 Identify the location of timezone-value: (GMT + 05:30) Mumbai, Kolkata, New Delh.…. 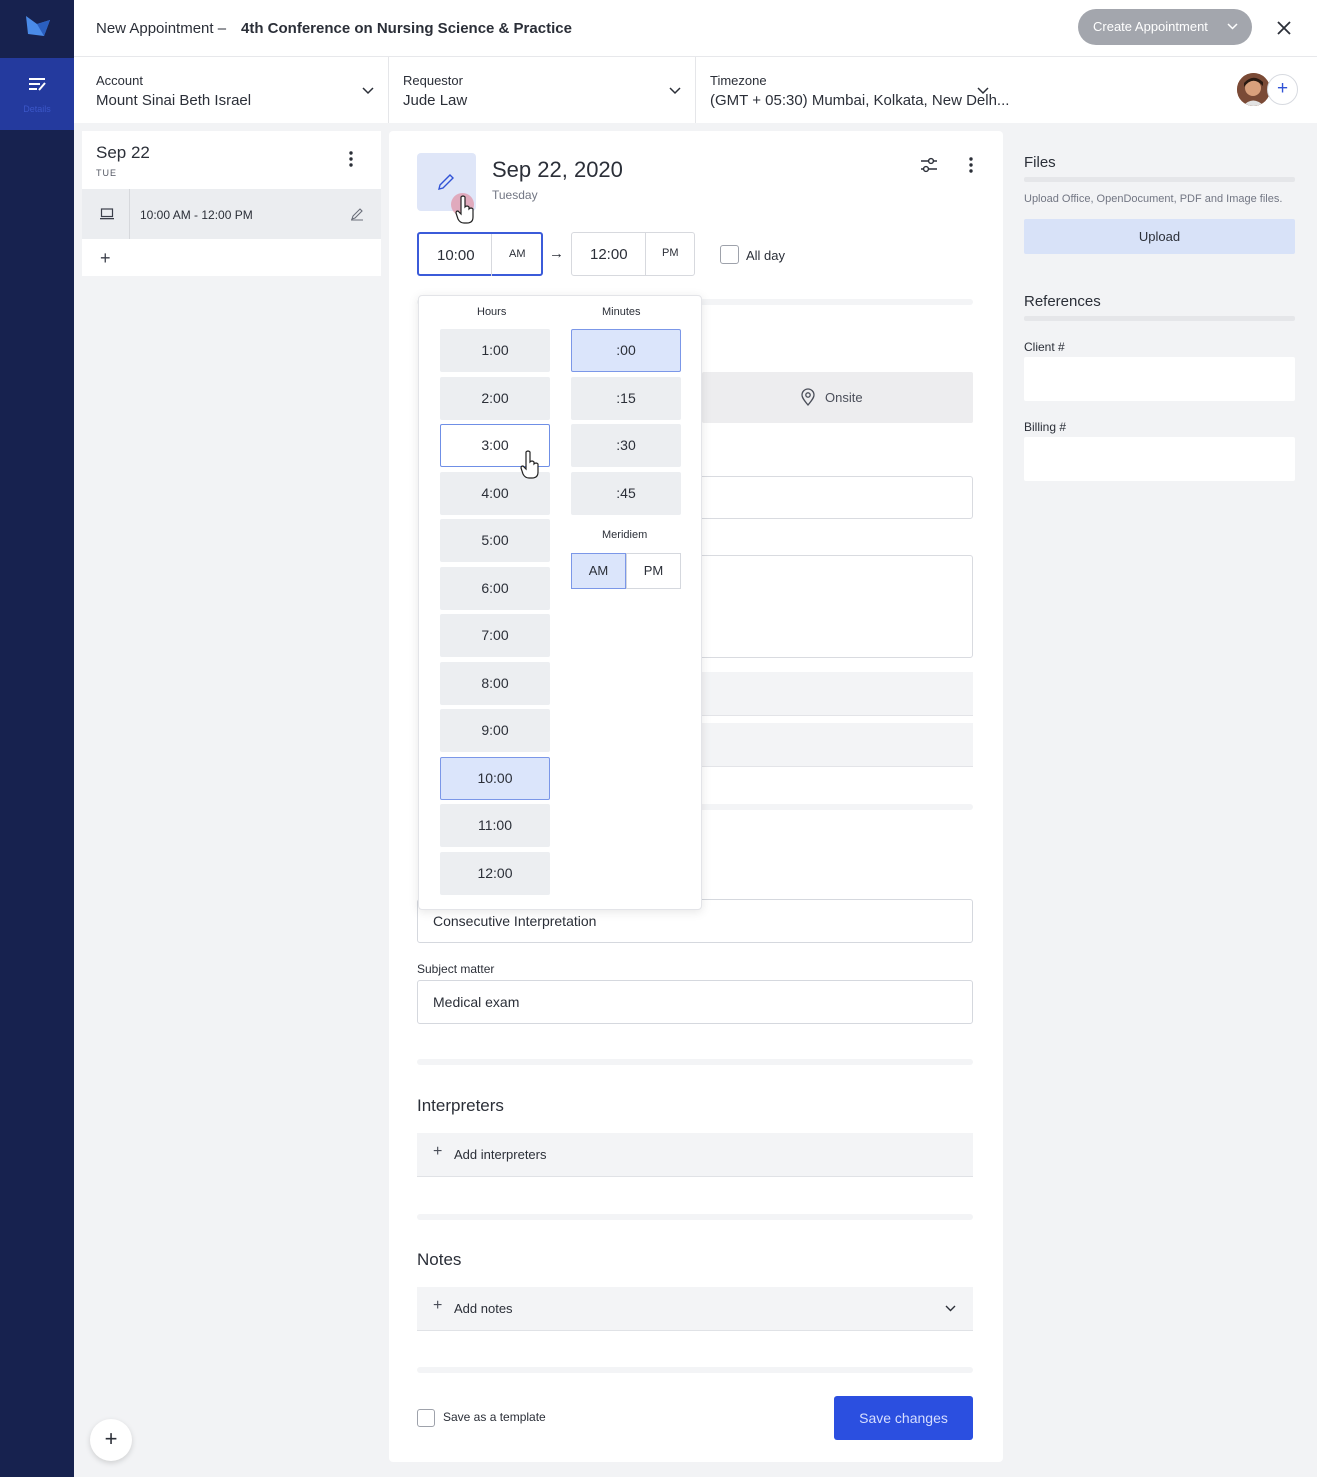
(860, 100).